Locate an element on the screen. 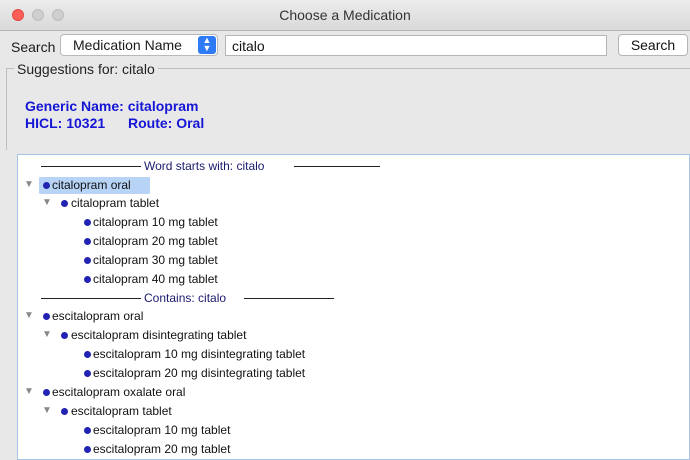 The image size is (690, 460). tree-item-citalopram-tablet: ▼ citalopram tablet is located at coordinates (353, 204).